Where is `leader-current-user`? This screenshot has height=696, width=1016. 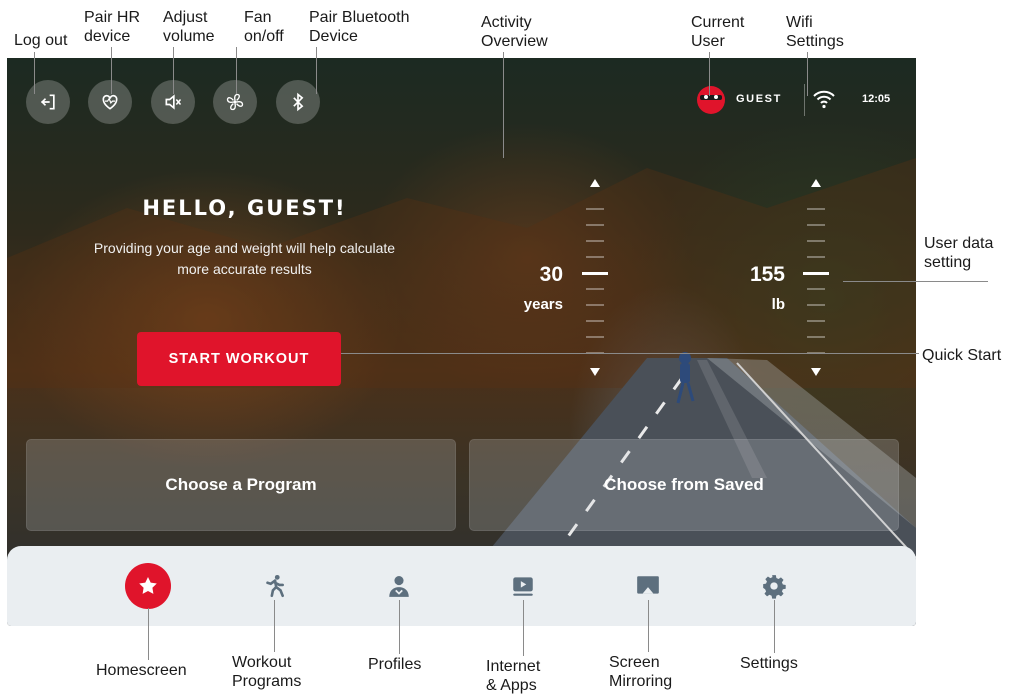 leader-current-user is located at coordinates (709, 74).